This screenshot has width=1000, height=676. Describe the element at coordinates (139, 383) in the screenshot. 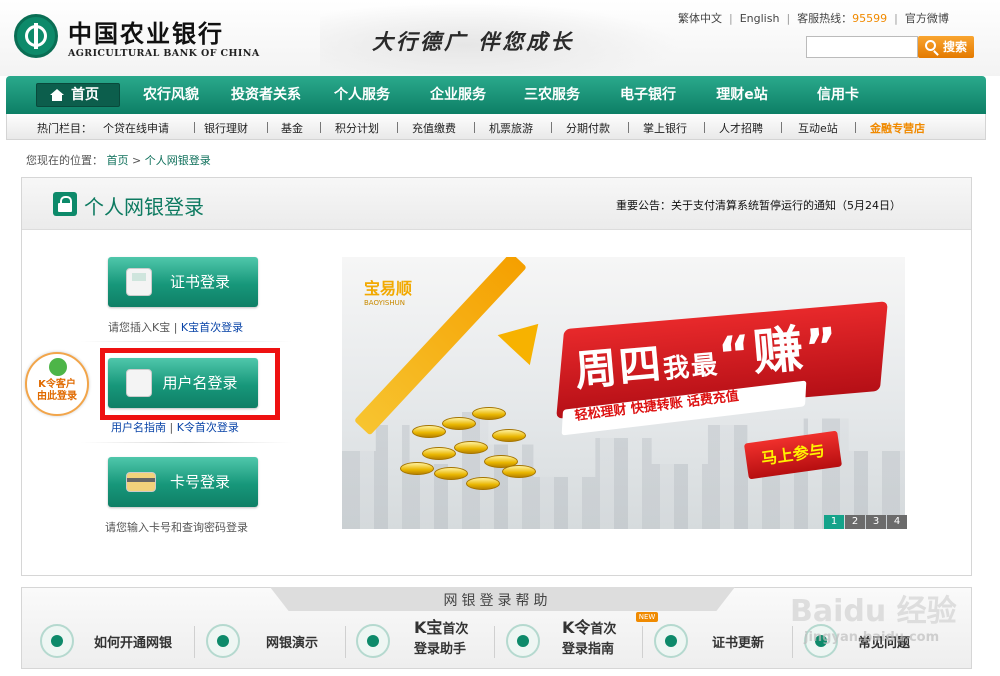

I see `calculator-icon` at that location.